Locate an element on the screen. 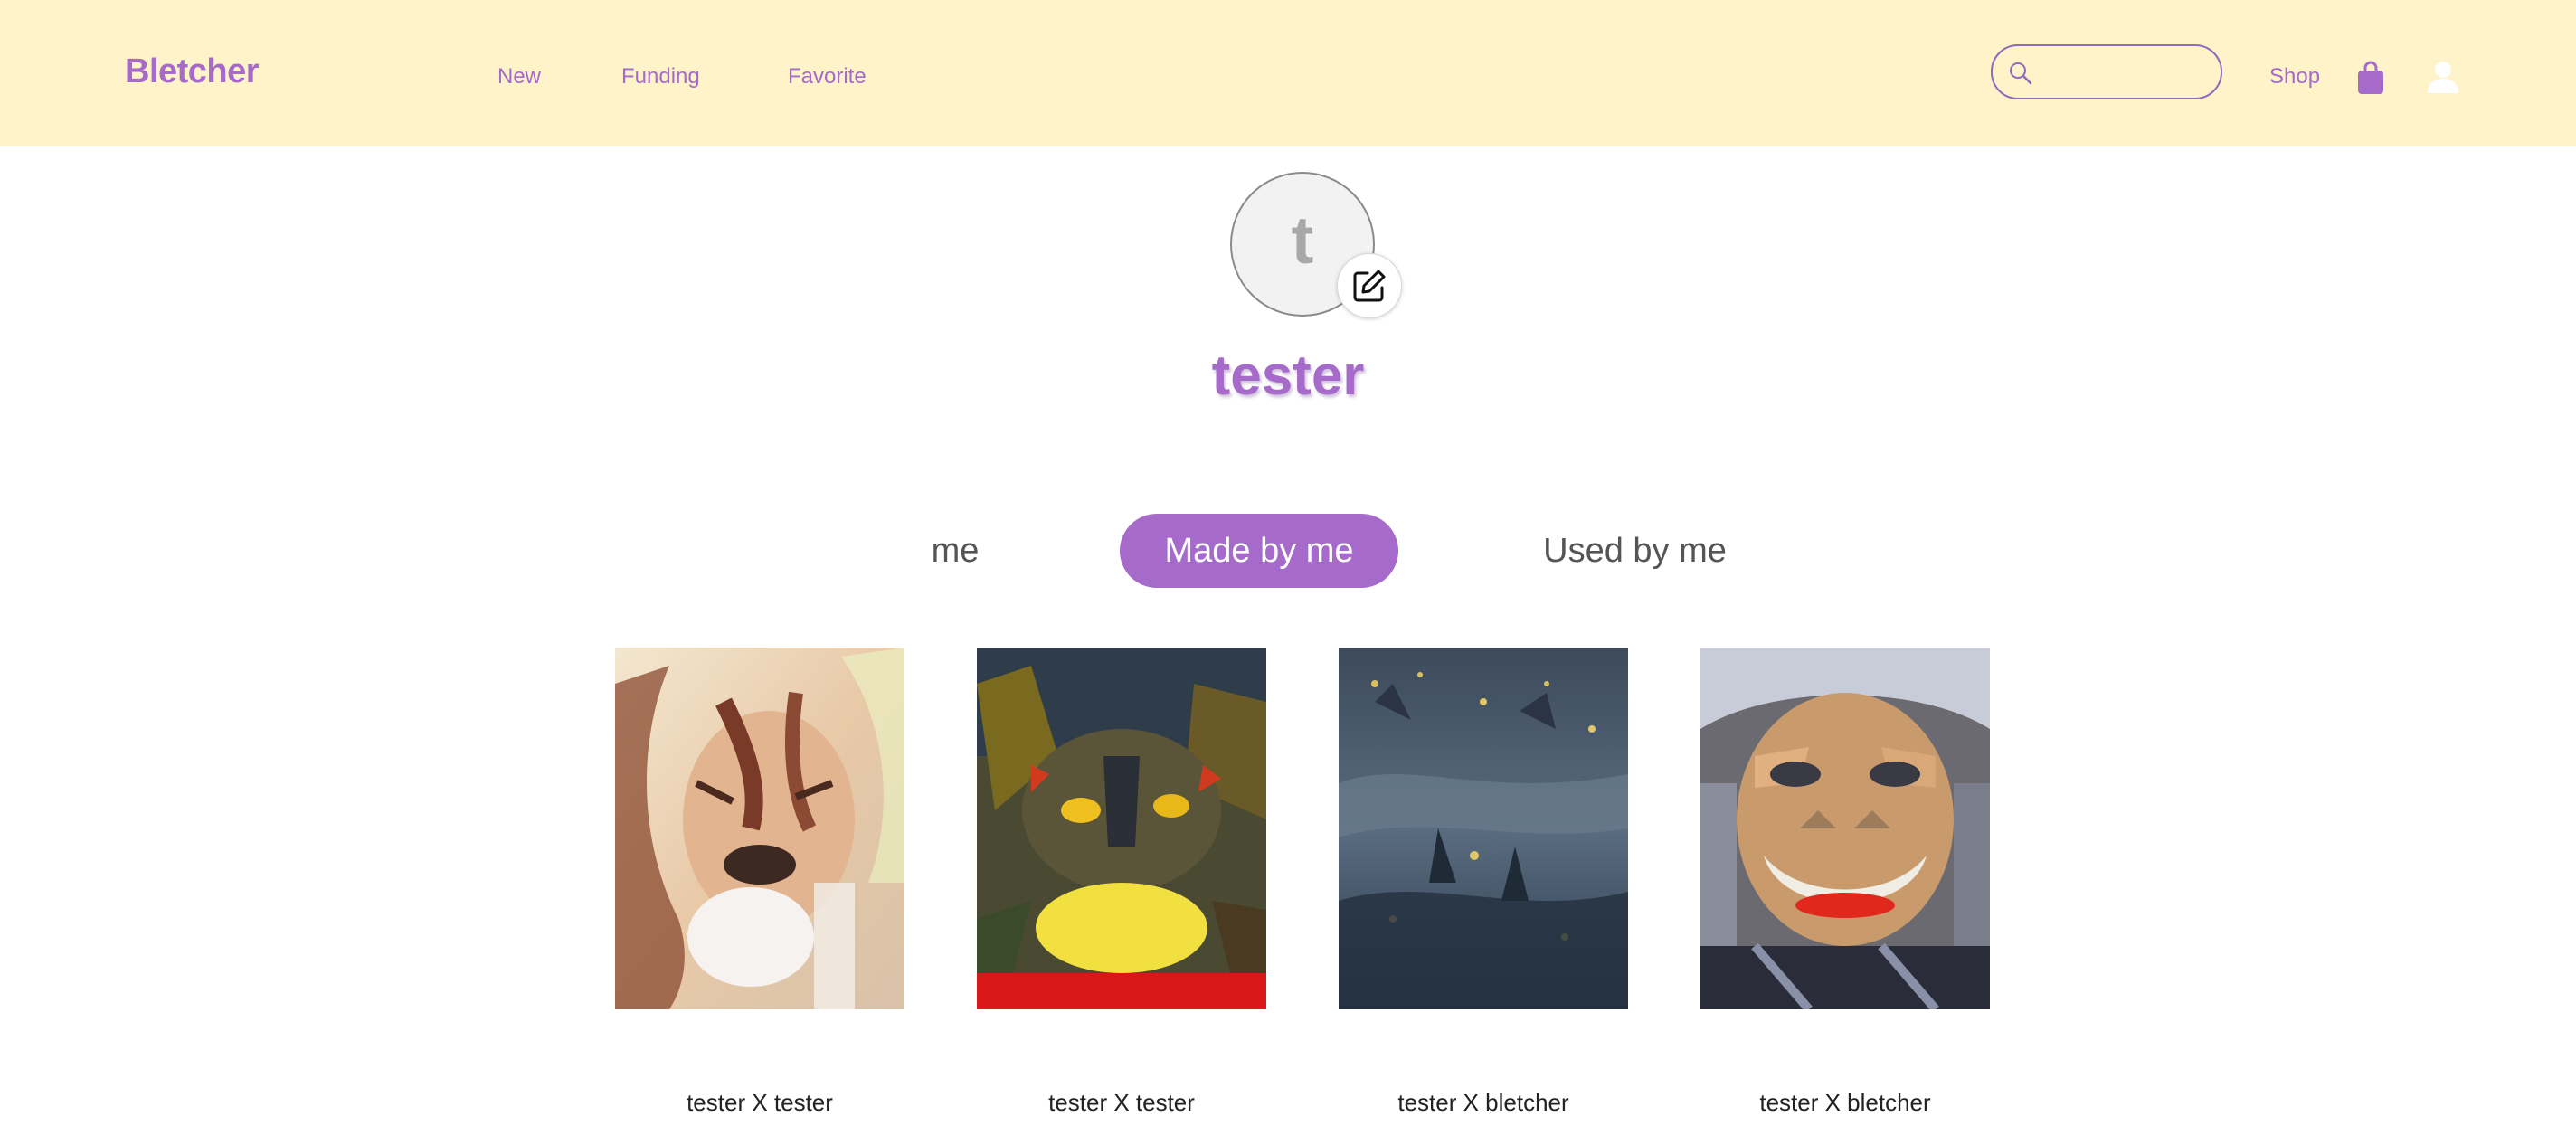 This screenshot has width=2576, height=1145. avatar-initial: t is located at coordinates (1302, 240).